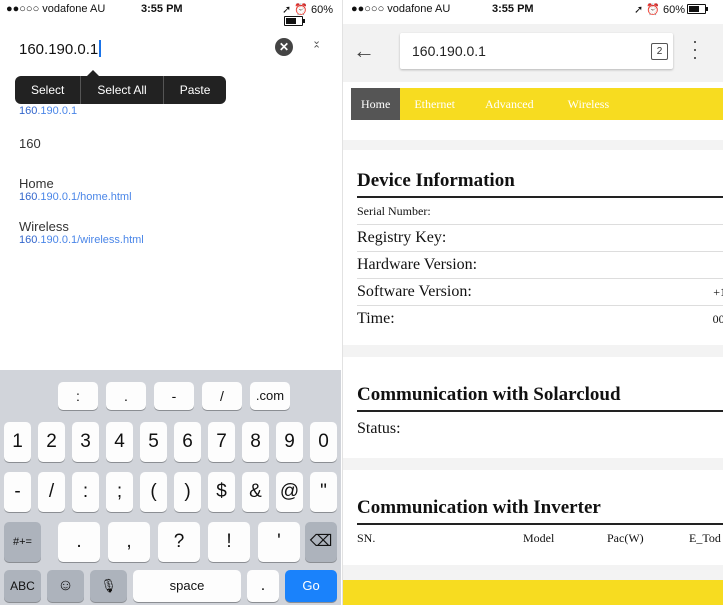 Image resolution: width=723 pixels, height=605 pixels. Describe the element at coordinates (540, 265) in the screenshot. I see `info-row: Hardware Version:` at that location.